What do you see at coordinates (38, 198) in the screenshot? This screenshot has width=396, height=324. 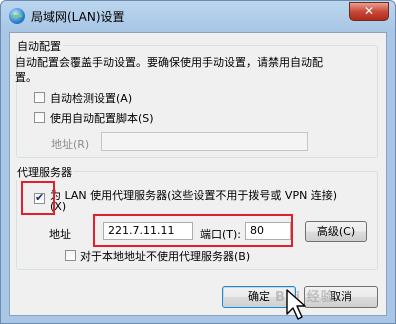 I see `checkbox-highlight-box` at bounding box center [38, 198].